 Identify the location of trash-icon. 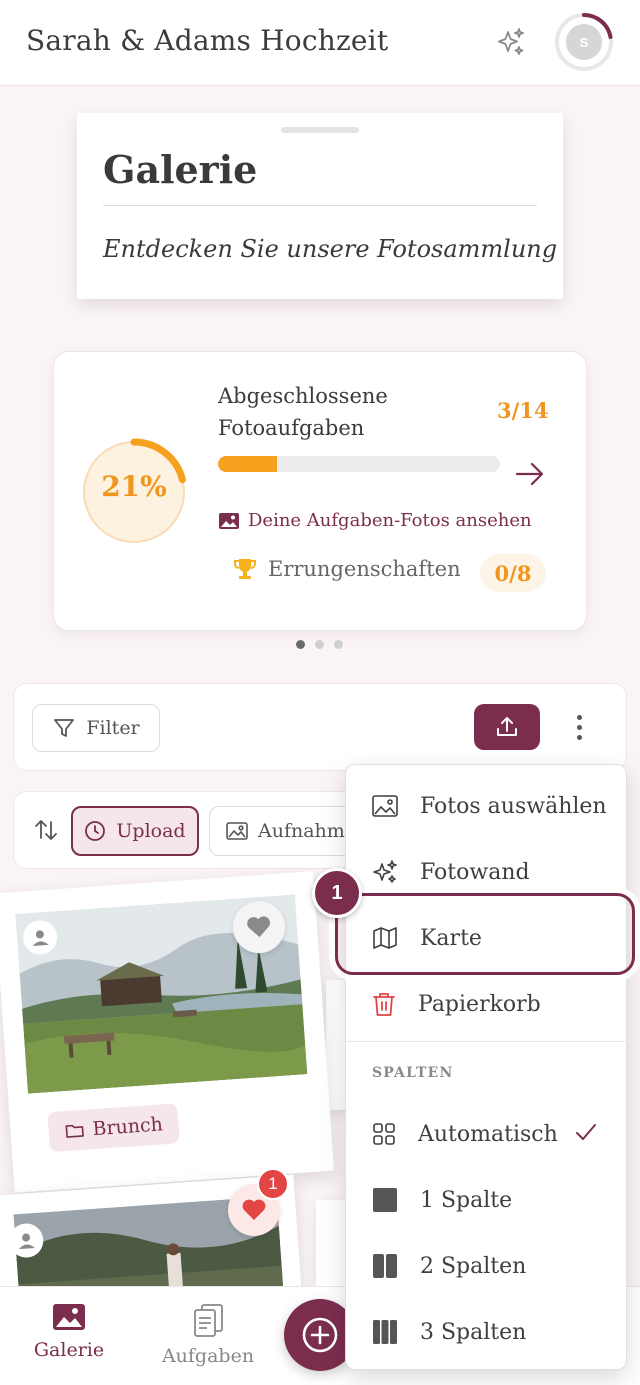
(384, 1004).